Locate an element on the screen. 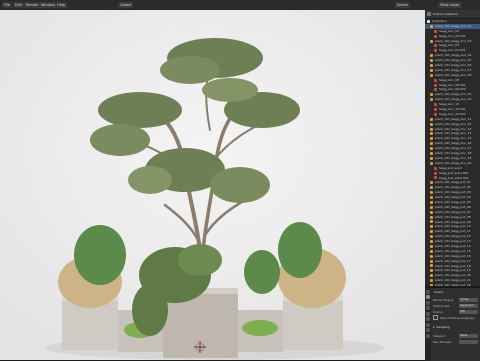 Image resolution: width=480 pixels, height=361 pixels. output-tab-icon is located at coordinates (428, 302).